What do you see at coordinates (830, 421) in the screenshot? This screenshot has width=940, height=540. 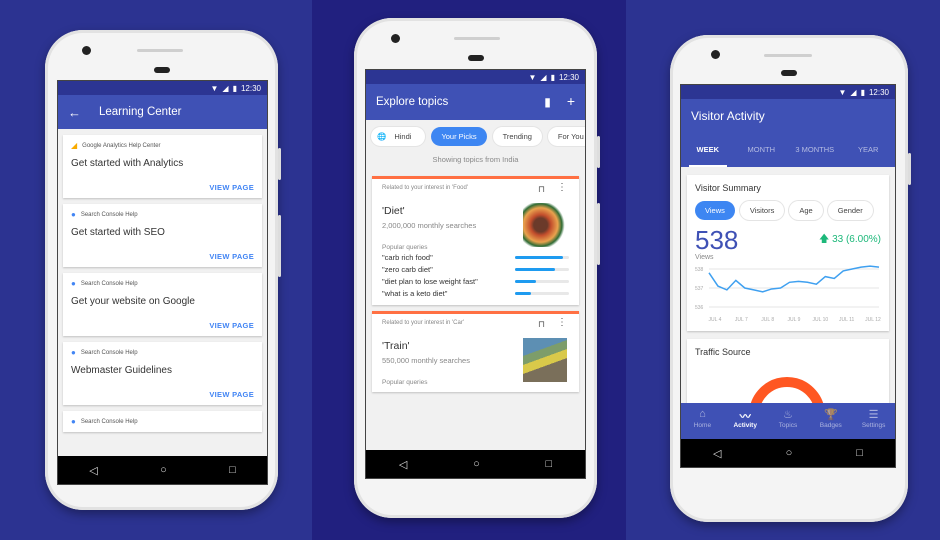 I see `bottom-nav-badges: 🏆 Badges` at bounding box center [830, 421].